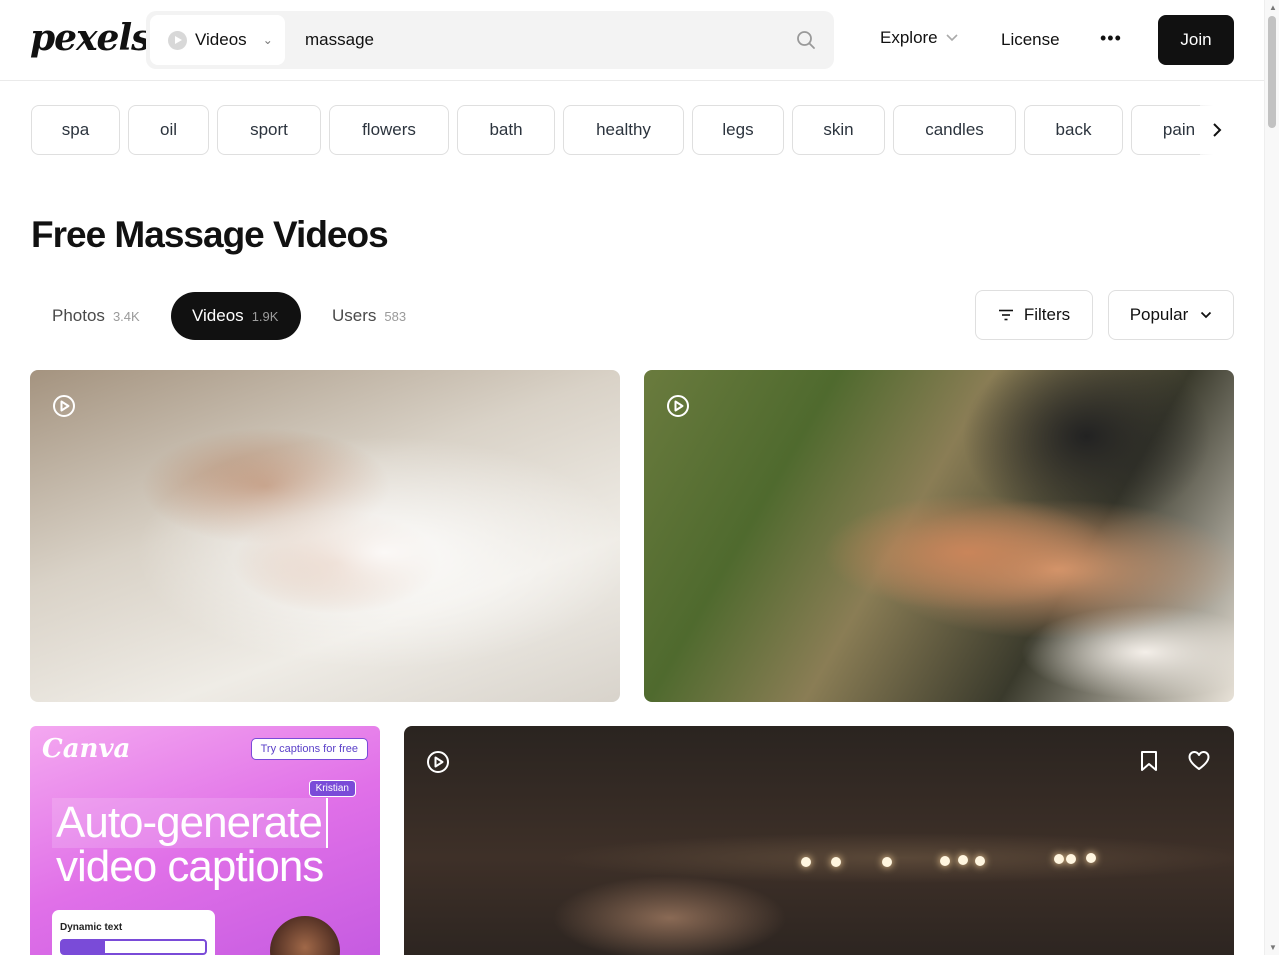 This screenshot has height=955, width=1279. Describe the element at coordinates (309, 749) in the screenshot. I see `ad-cta-button: Try captions for free` at that location.